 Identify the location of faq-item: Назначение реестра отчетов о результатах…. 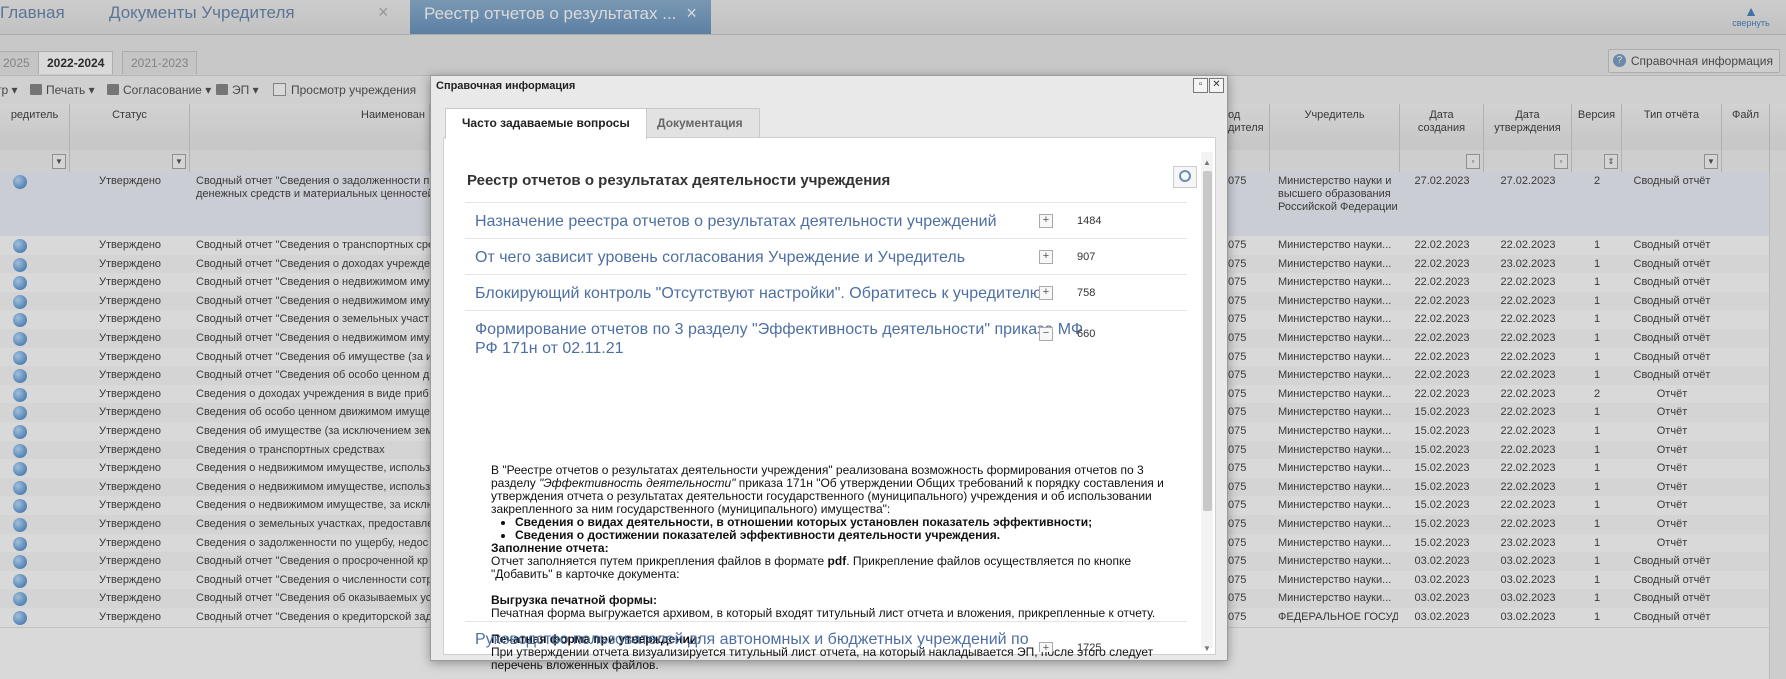
(826, 220).